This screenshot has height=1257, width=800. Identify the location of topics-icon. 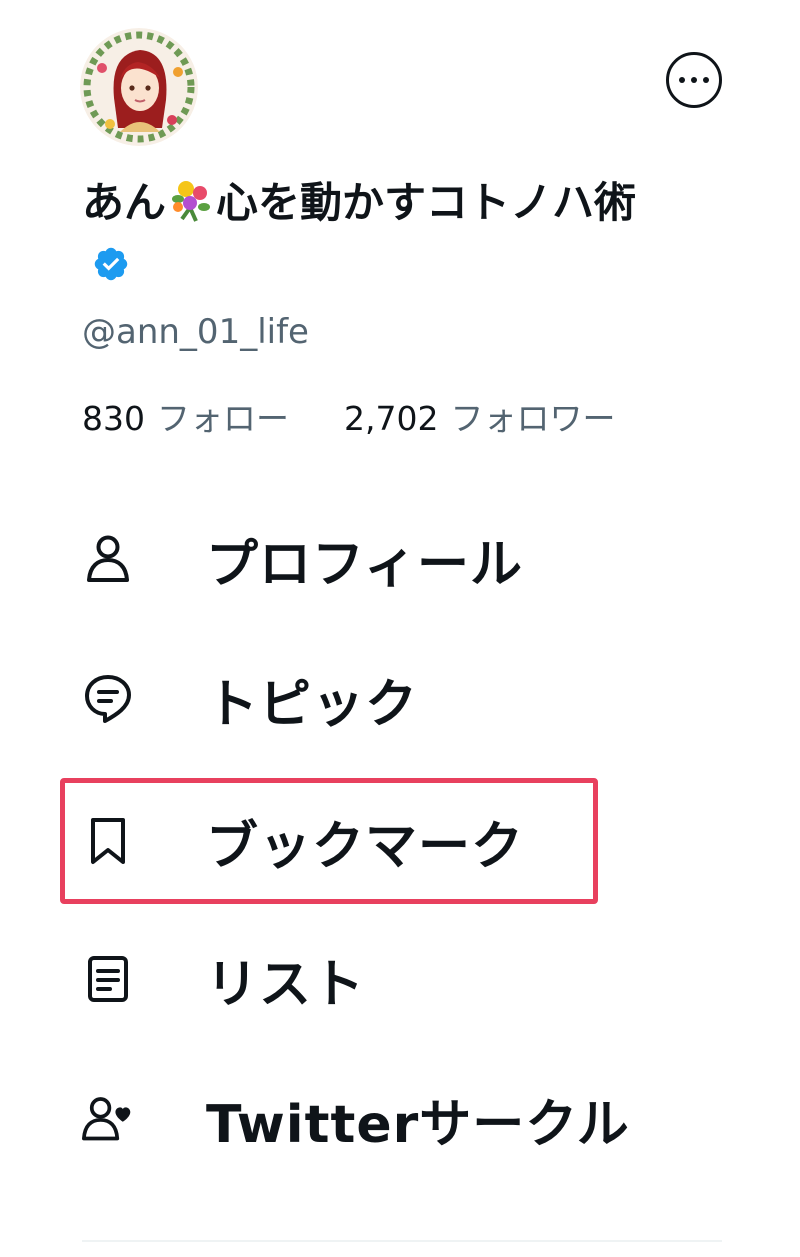
(108, 699).